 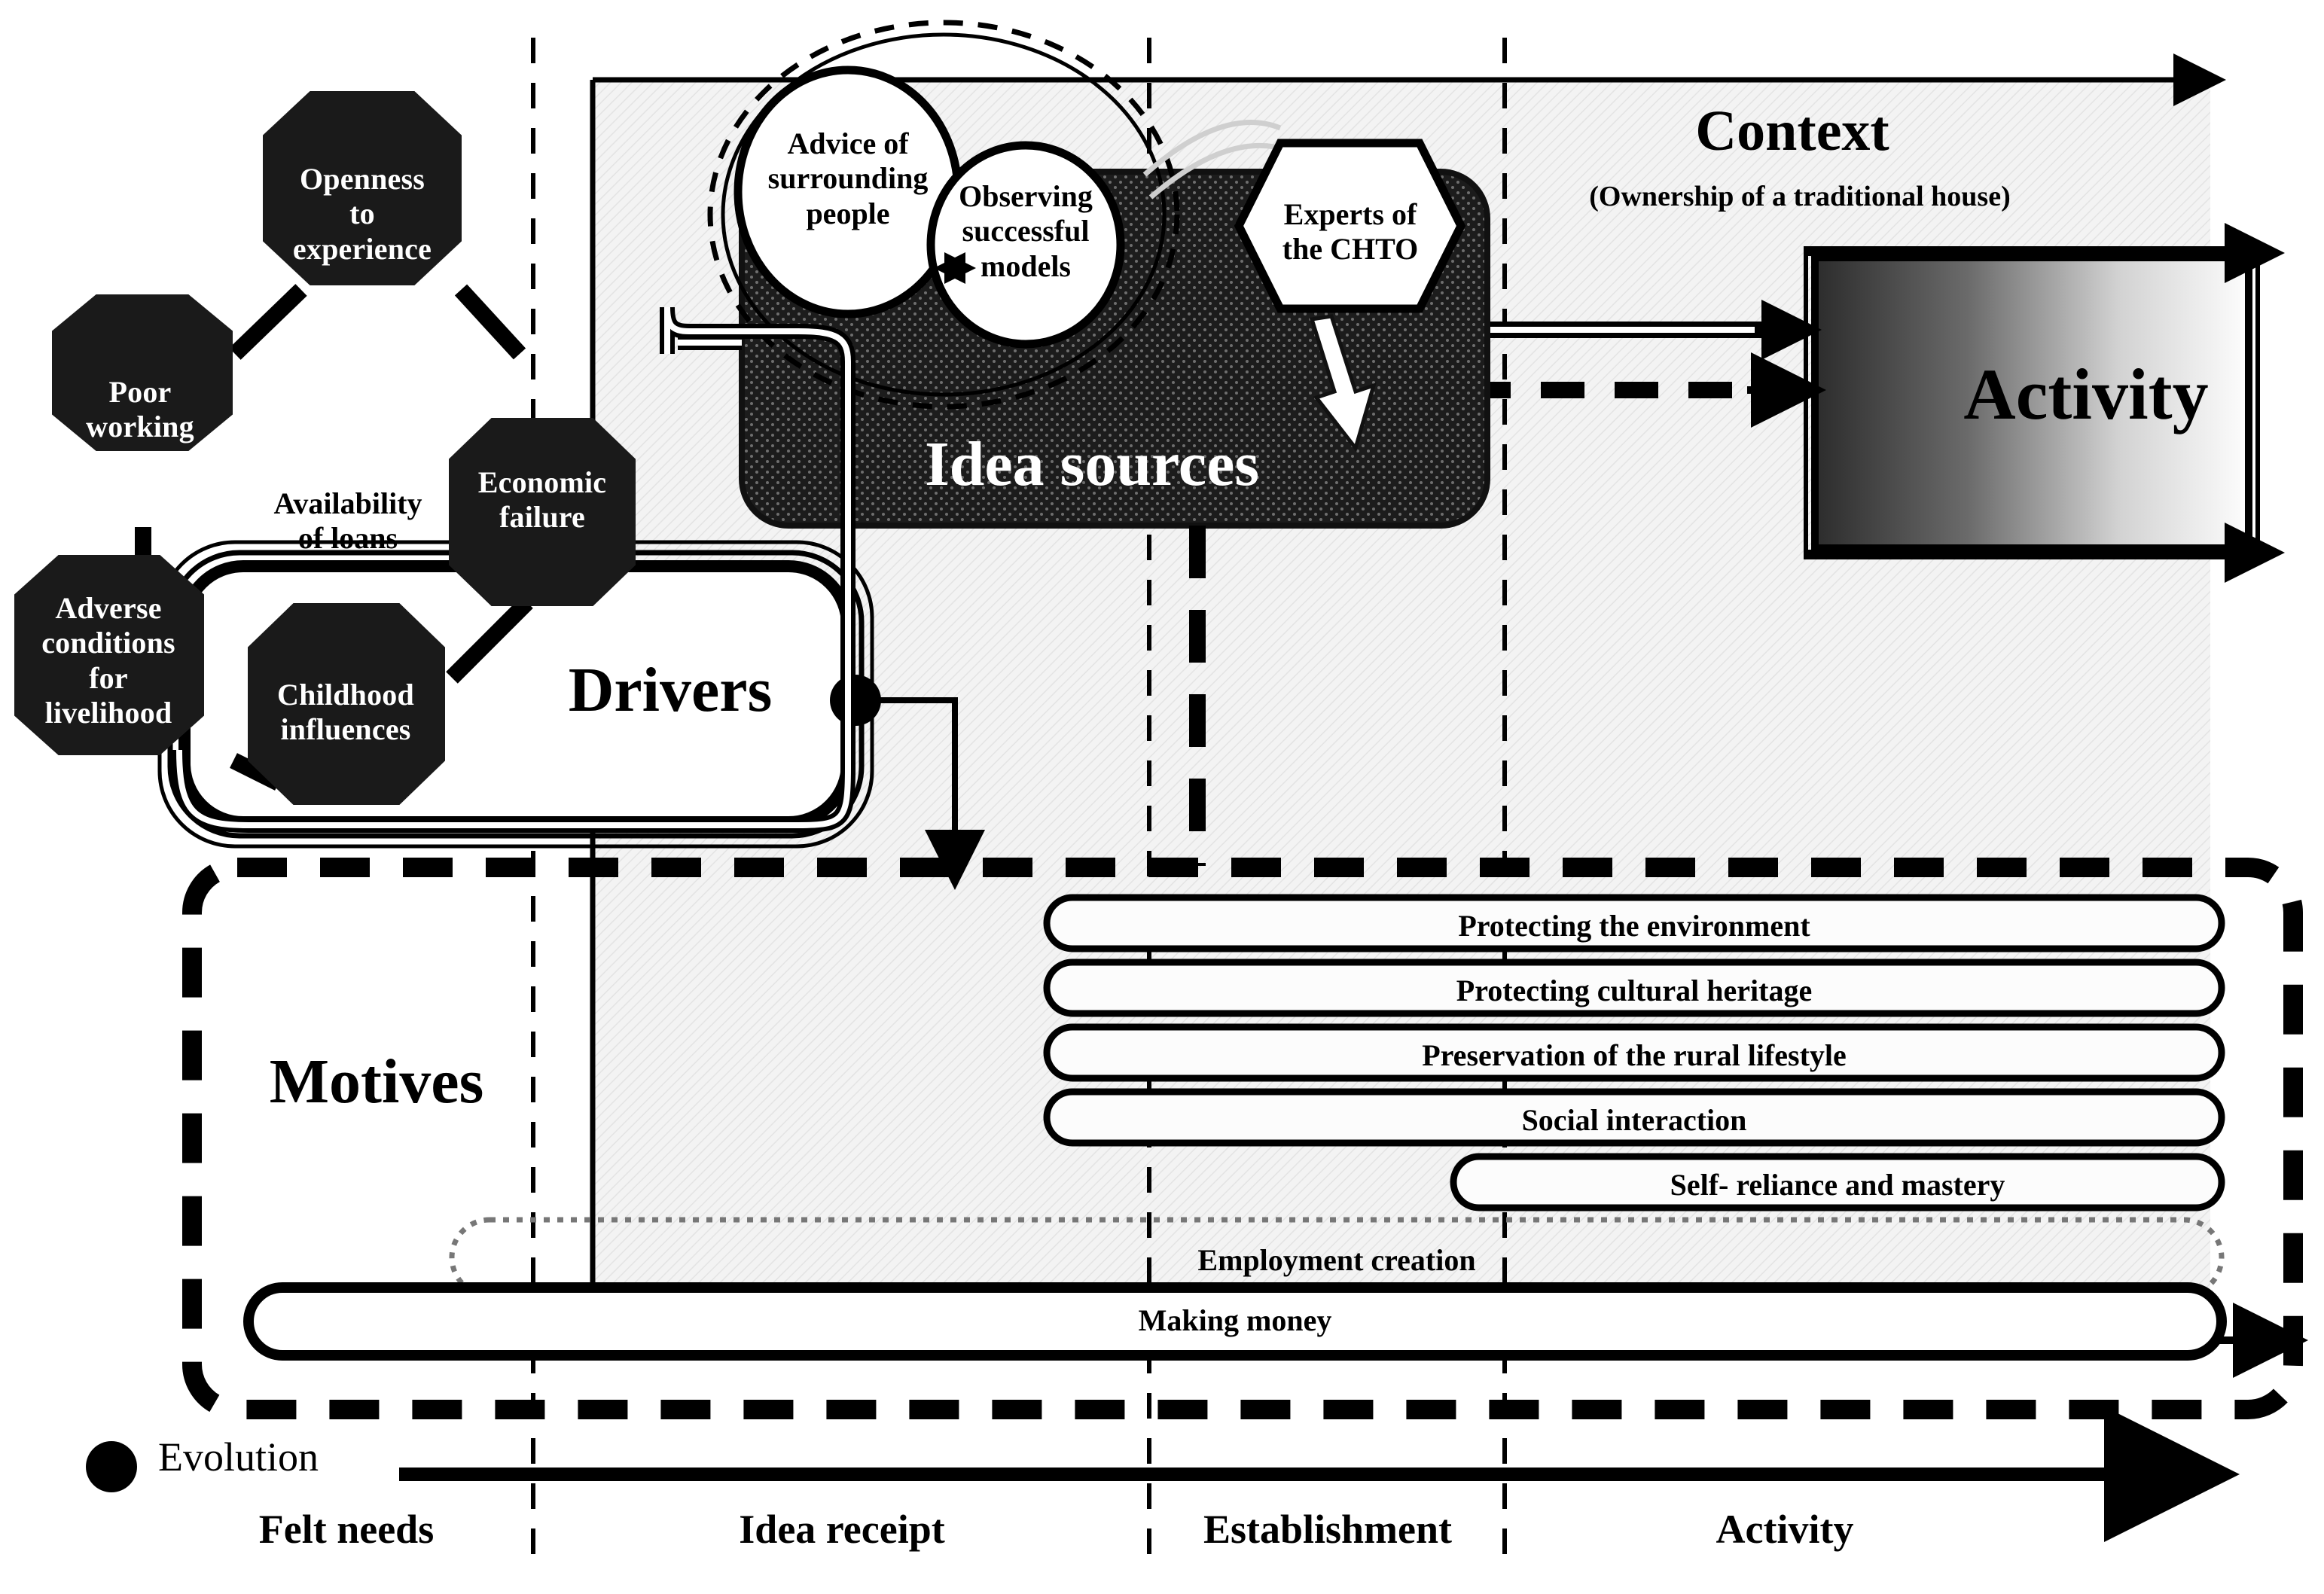 I want to click on pill-label-making-money: Making money, so click(x=1235, y=1320).